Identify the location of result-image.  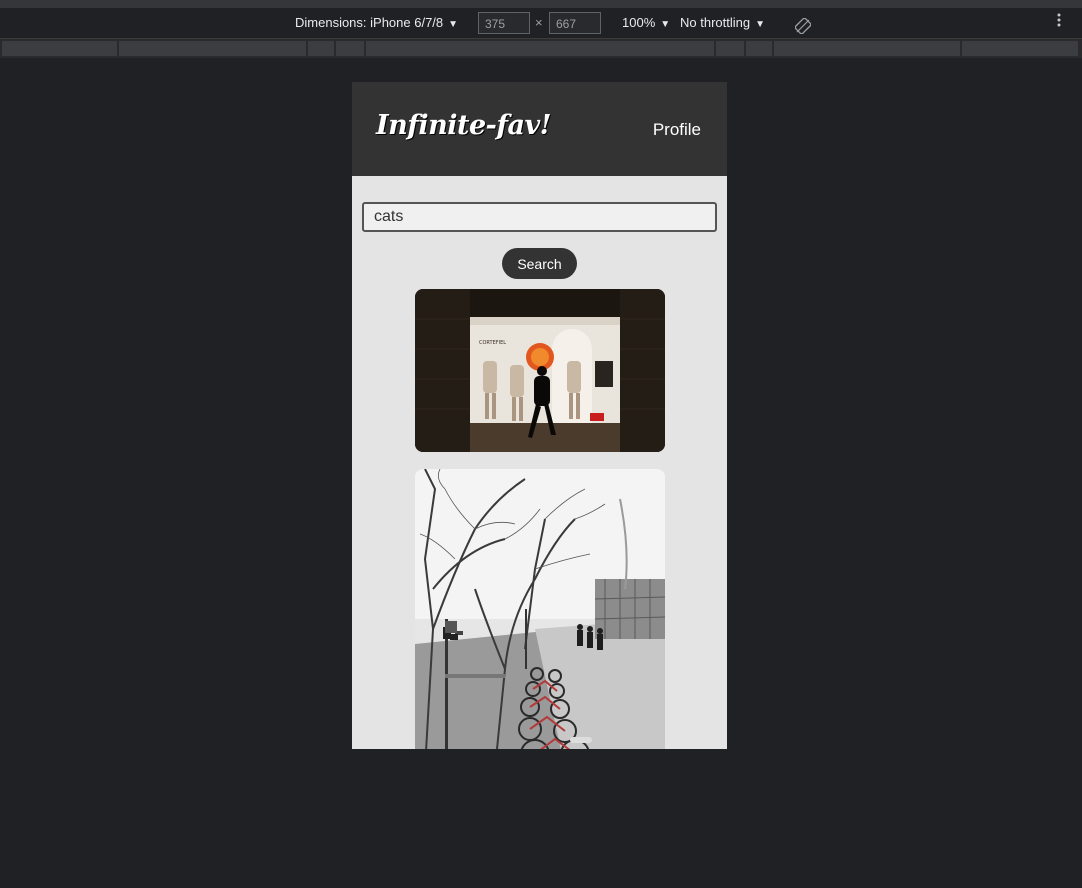
(540, 609).